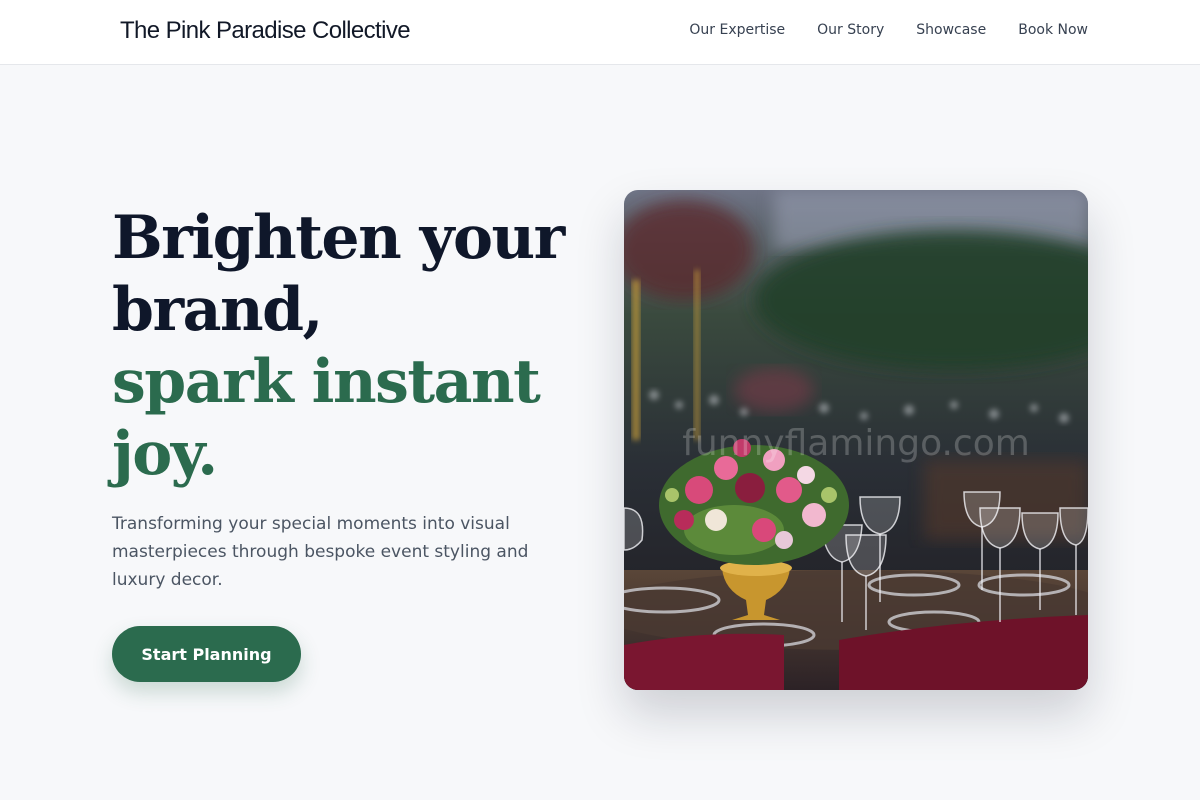 This screenshot has height=800, width=1200. Describe the element at coordinates (206, 654) in the screenshot. I see `start-planning-button: Start Planning` at that location.